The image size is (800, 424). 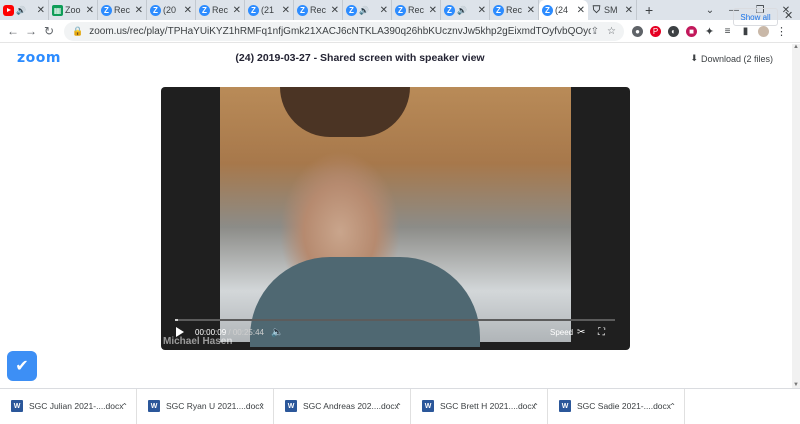 What do you see at coordinates (31, 31) in the screenshot?
I see `forward-arrow-icon: →` at bounding box center [31, 31].